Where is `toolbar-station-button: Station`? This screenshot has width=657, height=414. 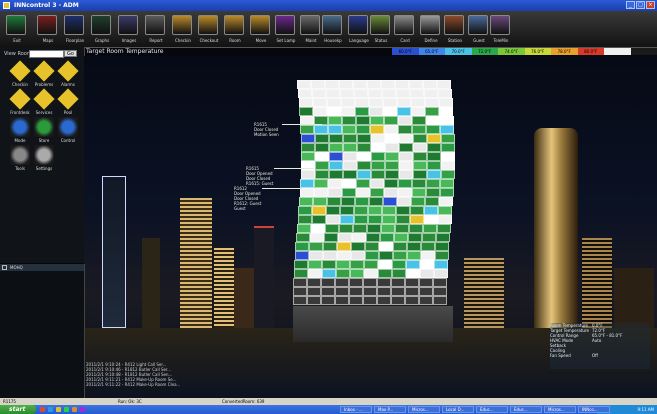
toolbar-station-button: Station is located at coordinates (455, 29).